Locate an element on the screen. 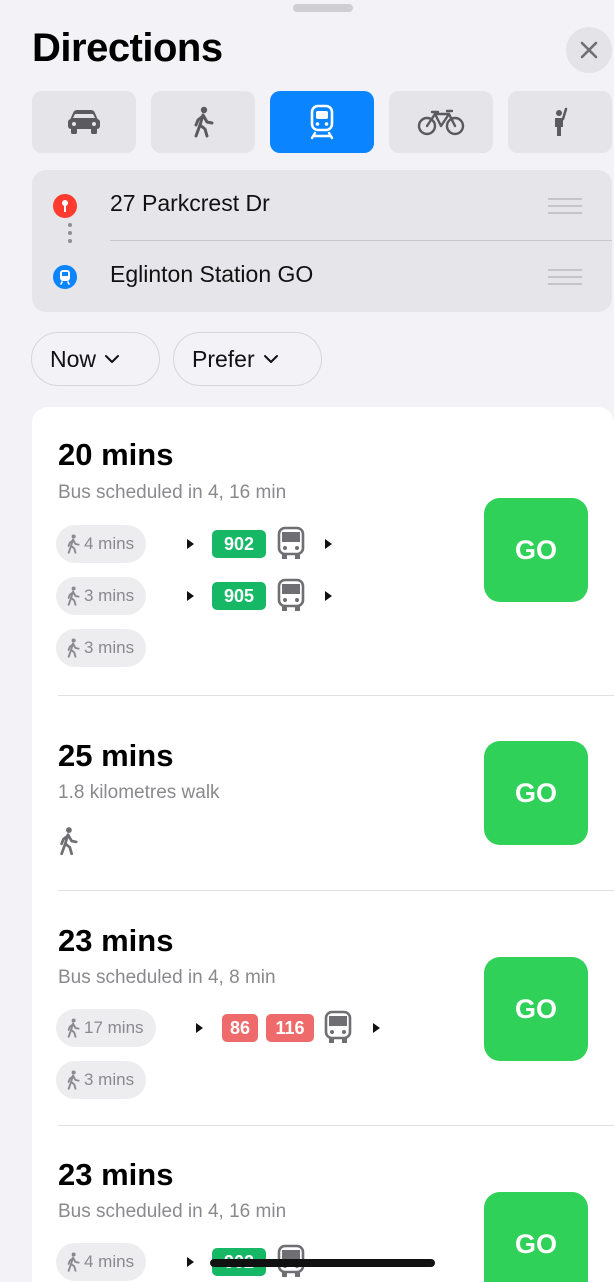  close-button is located at coordinates (589, 50).